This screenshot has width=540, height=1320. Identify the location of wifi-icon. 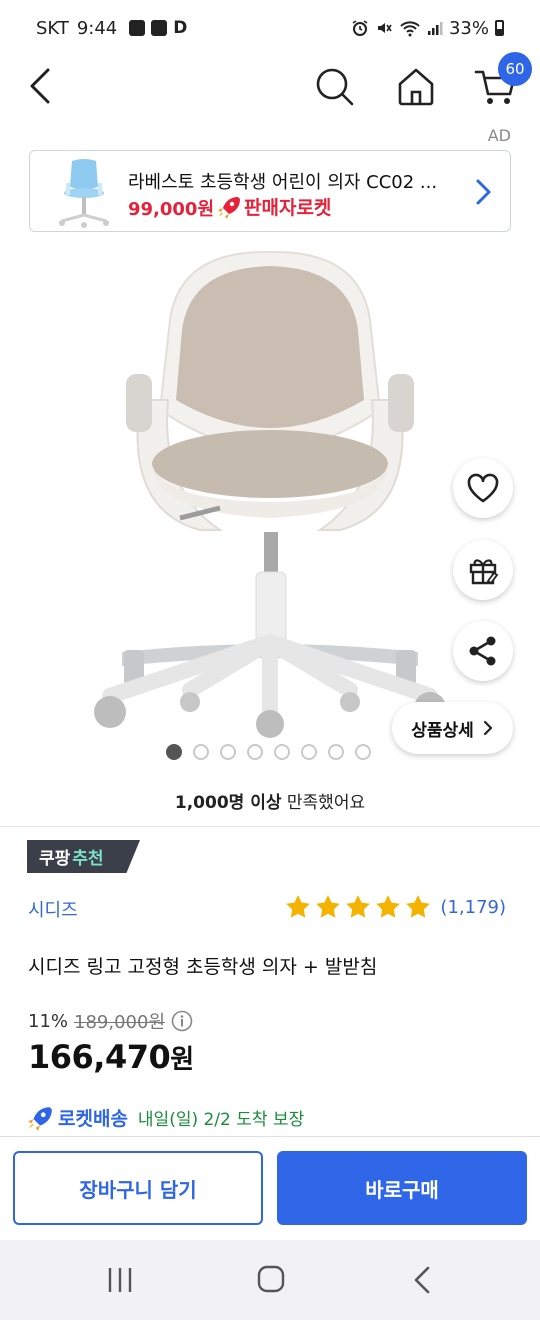
(410, 29).